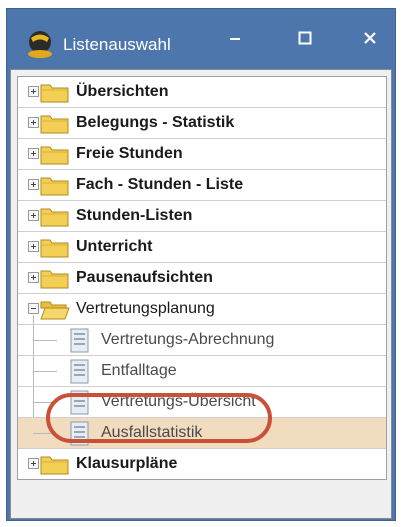 Image resolution: width=401 pixels, height=527 pixels. I want to click on app-logo-icon, so click(40, 44).